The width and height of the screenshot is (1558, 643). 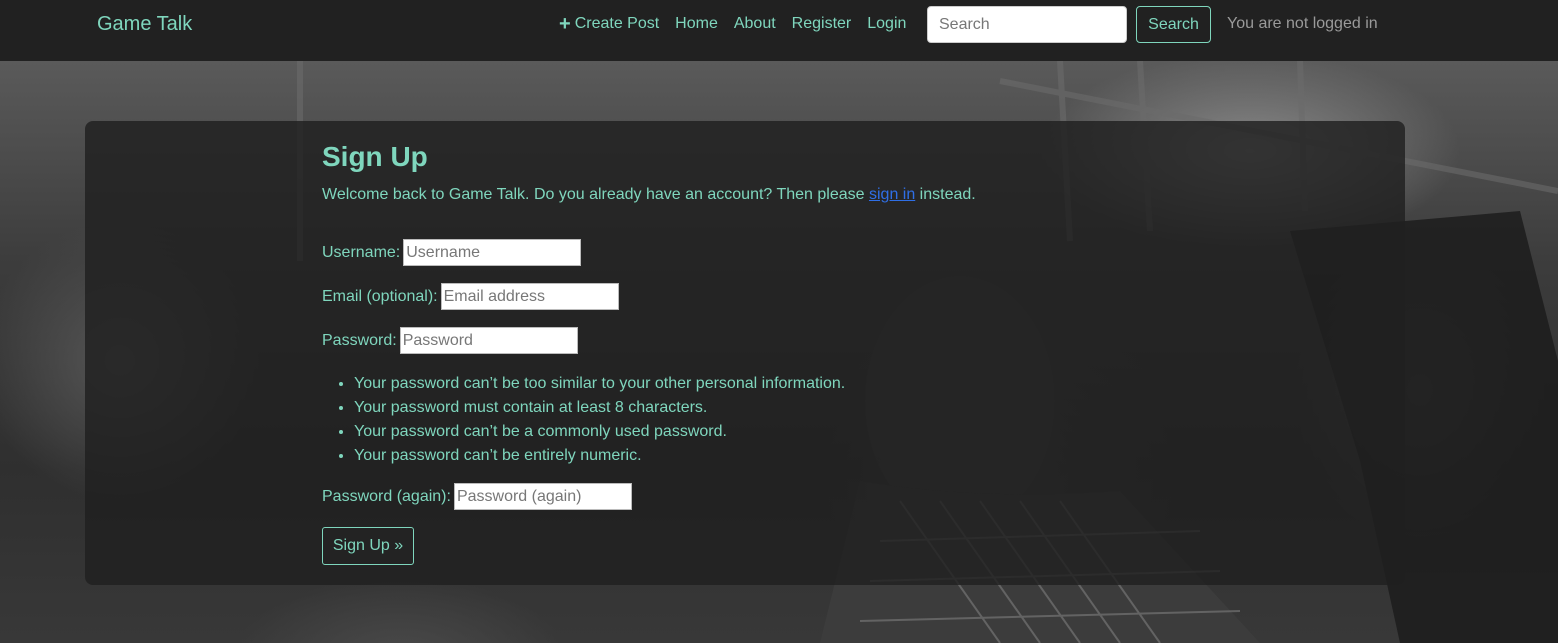 What do you see at coordinates (380, 296) in the screenshot?
I see `email-label: Email (optional):` at bounding box center [380, 296].